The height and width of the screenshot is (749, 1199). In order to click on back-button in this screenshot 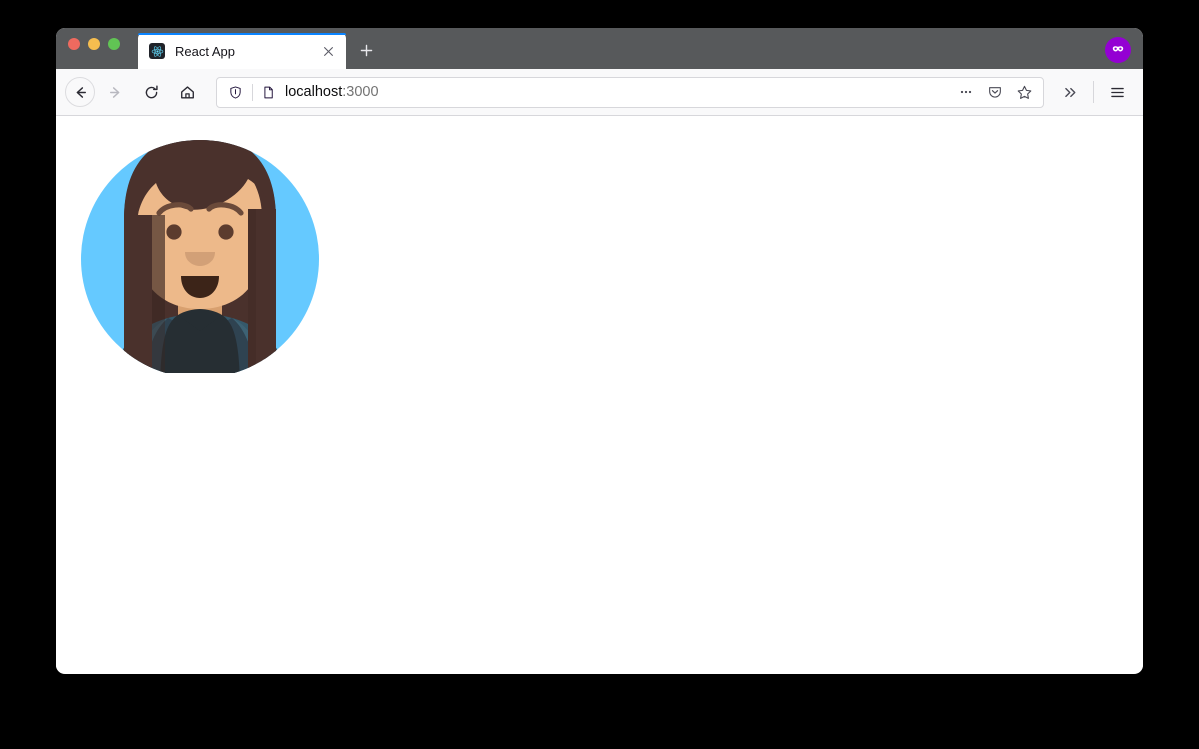, I will do `click(80, 92)`.